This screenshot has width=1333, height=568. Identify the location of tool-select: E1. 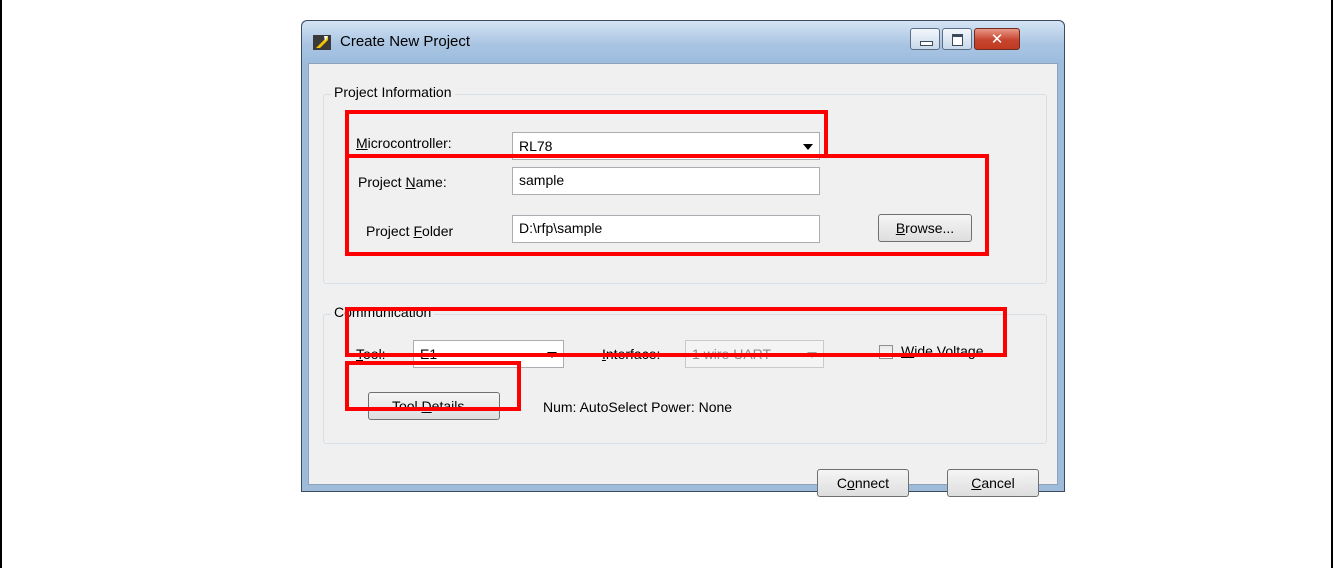
(488, 354).